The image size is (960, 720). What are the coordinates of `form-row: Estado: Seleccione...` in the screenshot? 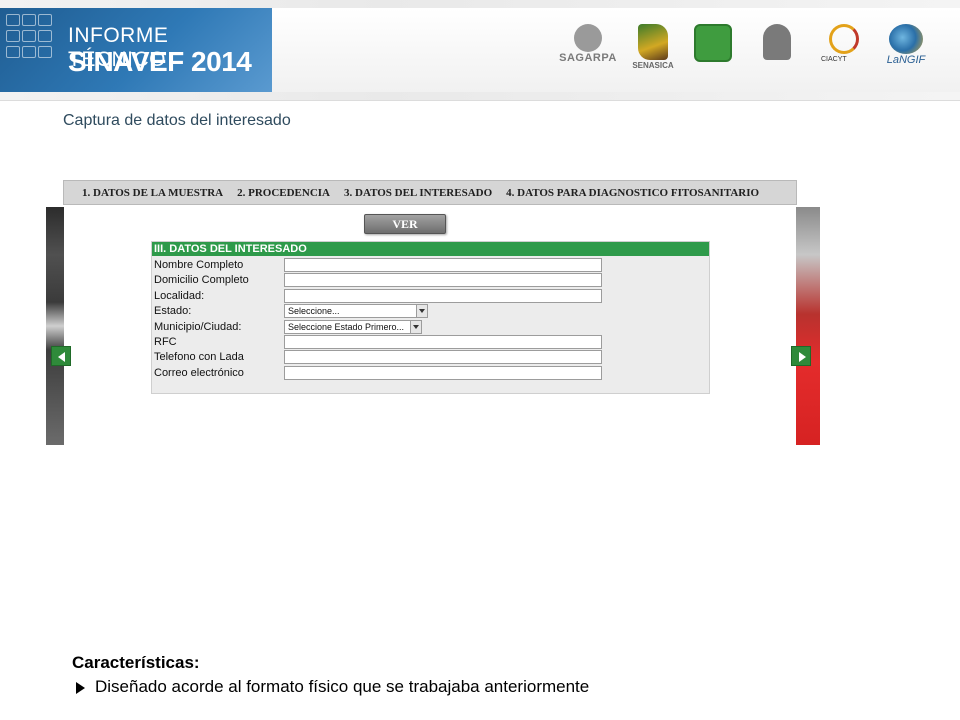 It's located at (430, 311).